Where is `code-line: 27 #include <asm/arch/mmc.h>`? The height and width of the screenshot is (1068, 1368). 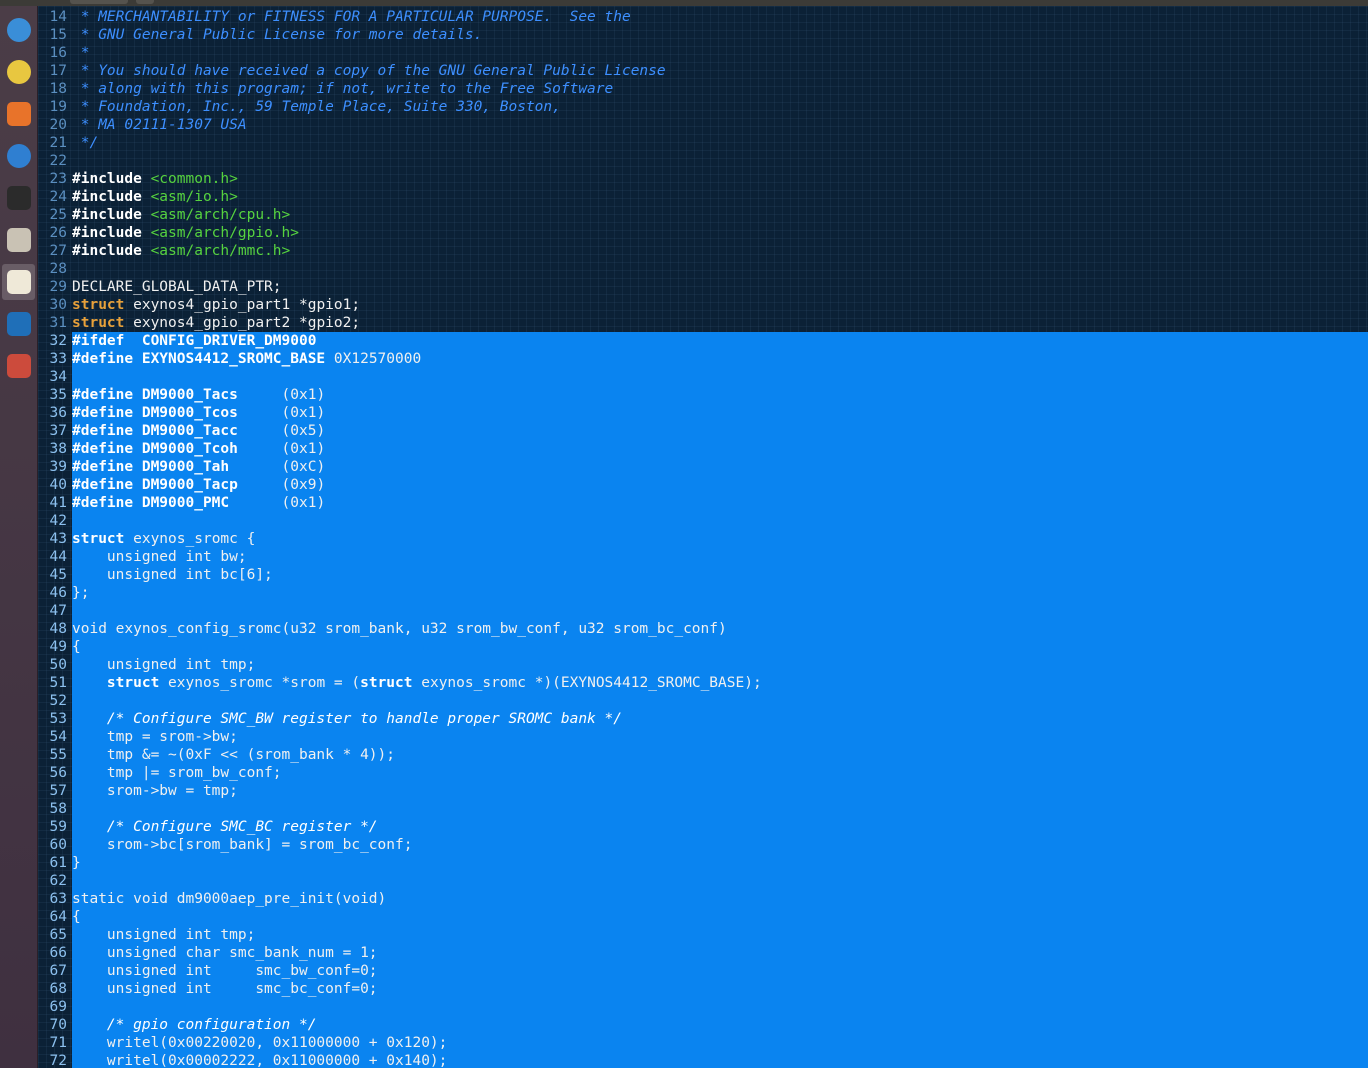 code-line: 27 #include <asm/arch/mmc.h> is located at coordinates (703, 251).